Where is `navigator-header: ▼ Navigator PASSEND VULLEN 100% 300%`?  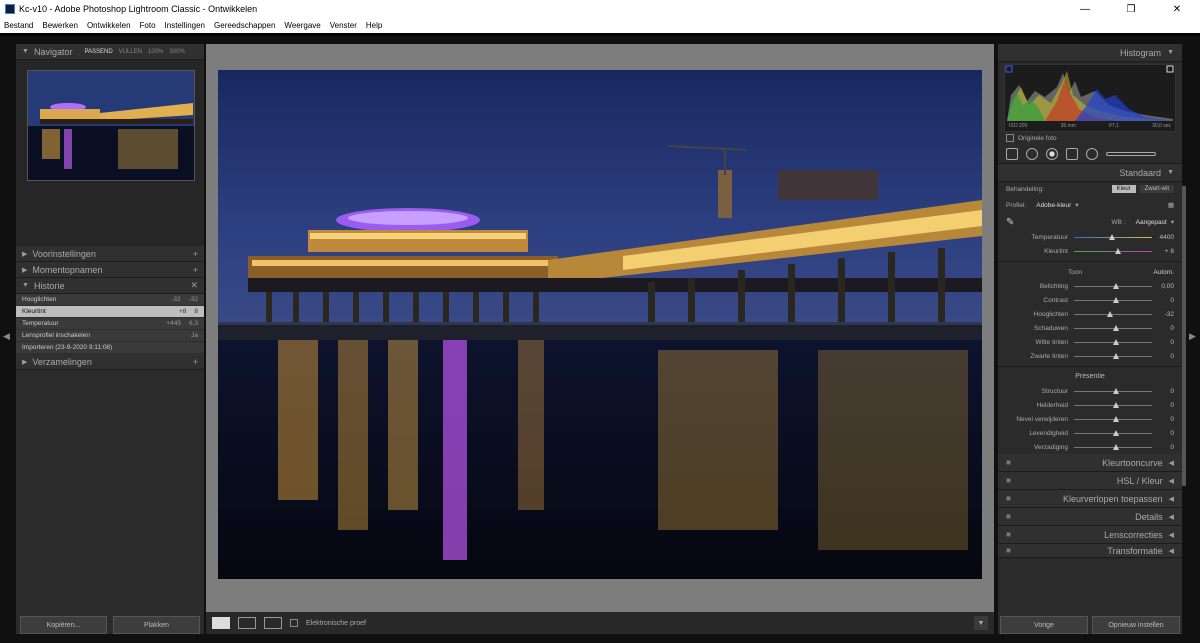
navigator-header: ▼ Navigator PASSEND VULLEN 100% 300% is located at coordinates (110, 52).